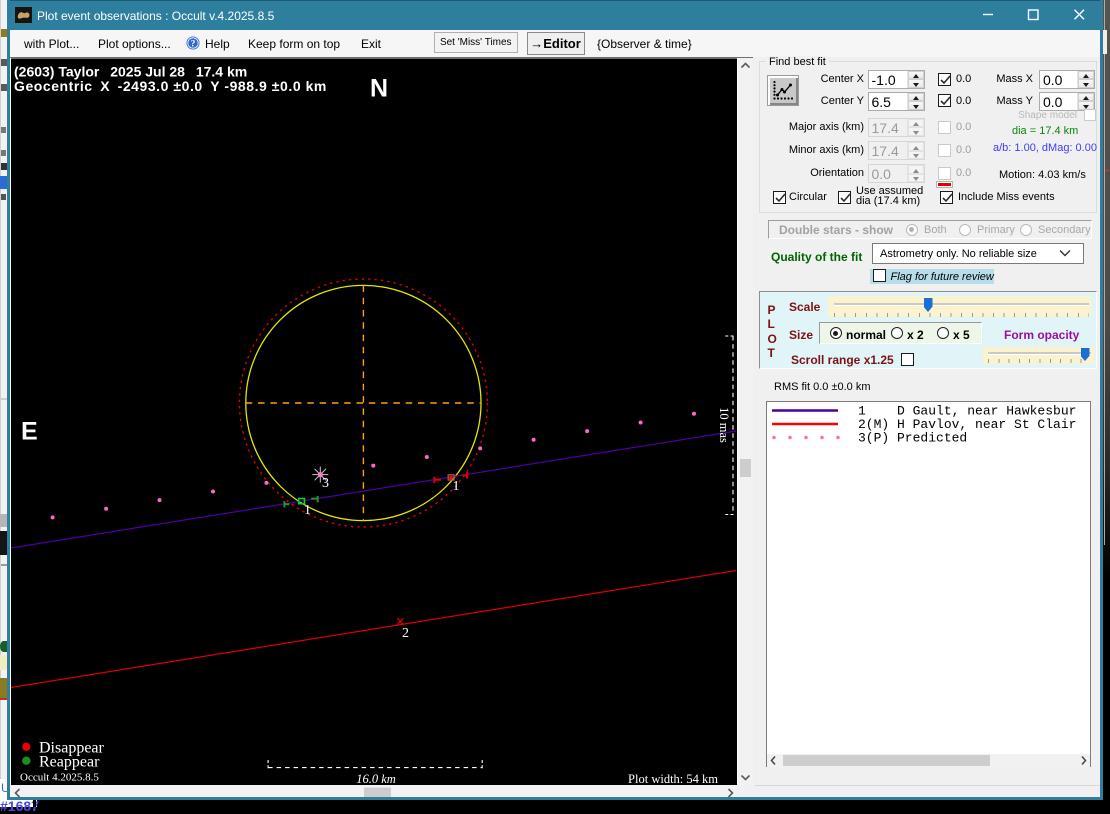  What do you see at coordinates (405, 633) in the screenshot?
I see `svg-text: 2` at bounding box center [405, 633].